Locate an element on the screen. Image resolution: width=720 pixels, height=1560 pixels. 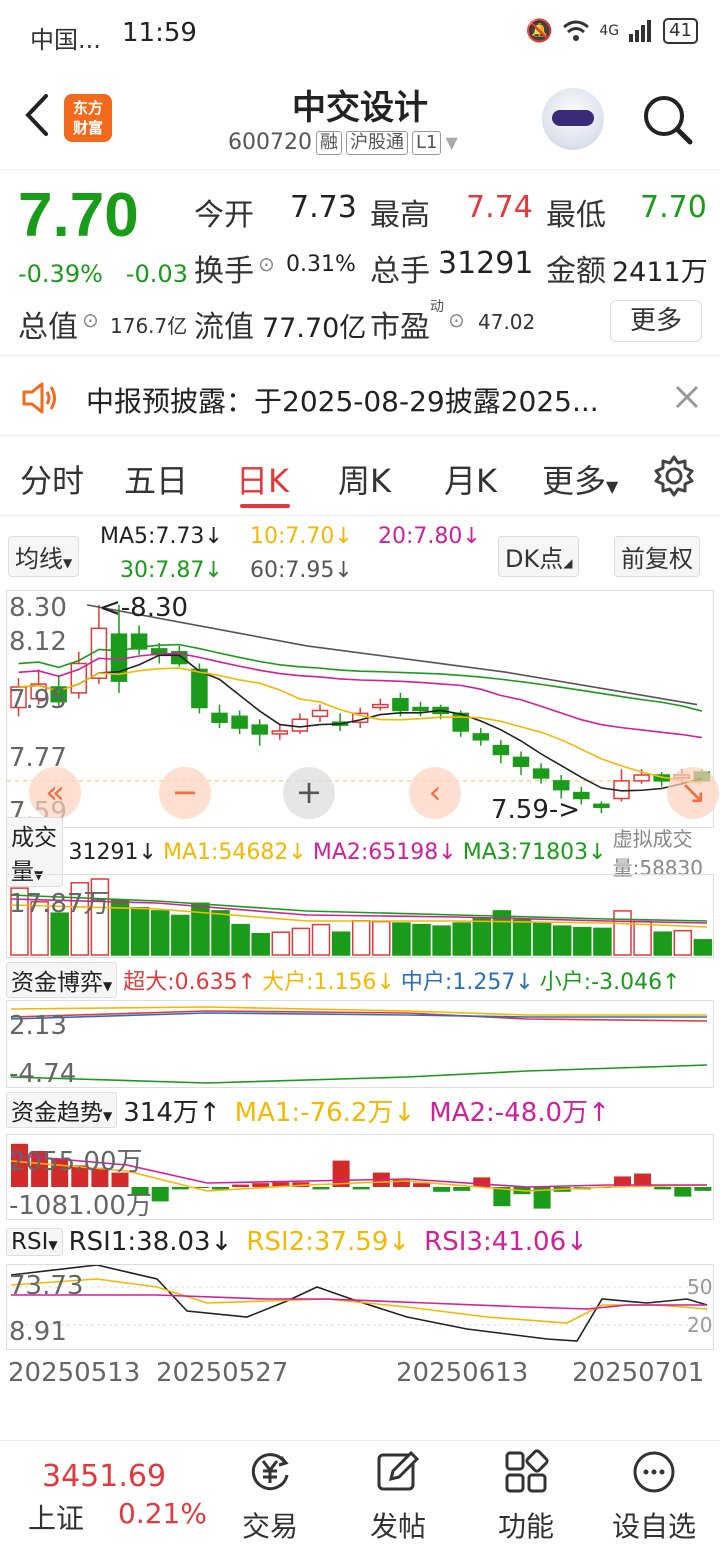
signal-icon is located at coordinates (640, 31).